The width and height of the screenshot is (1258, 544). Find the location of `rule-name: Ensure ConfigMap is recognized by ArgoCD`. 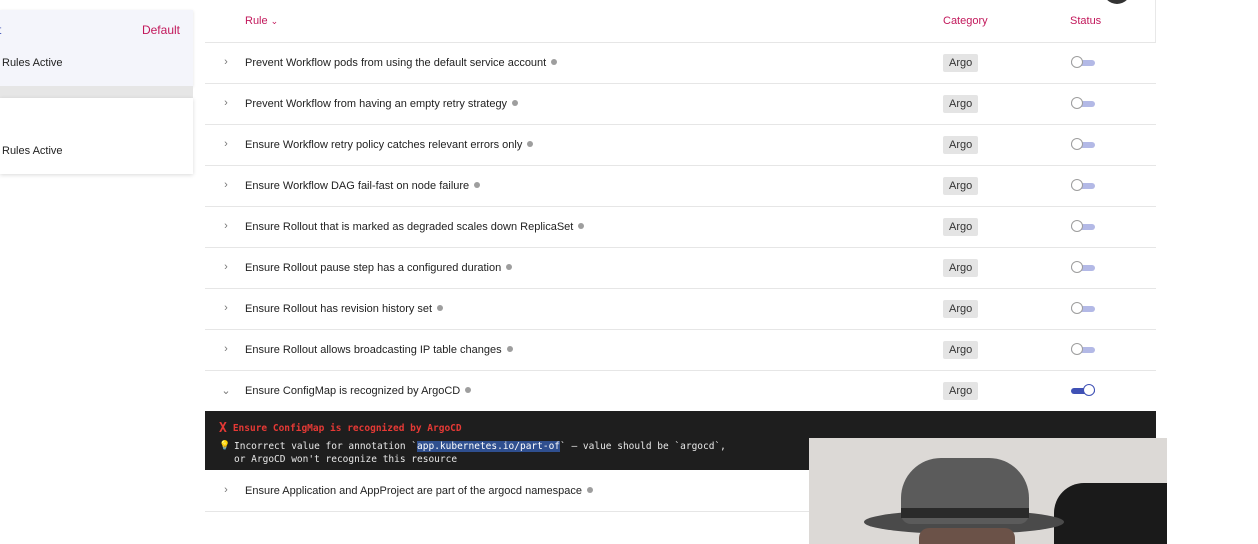

rule-name: Ensure ConfigMap is recognized by ArgoCD is located at coordinates (358, 391).